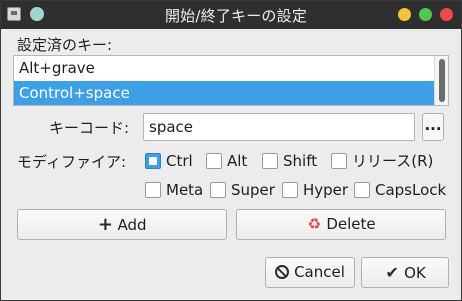 Image resolution: width=462 pixels, height=301 pixels. I want to click on scrollbar-thumb, so click(442, 80).